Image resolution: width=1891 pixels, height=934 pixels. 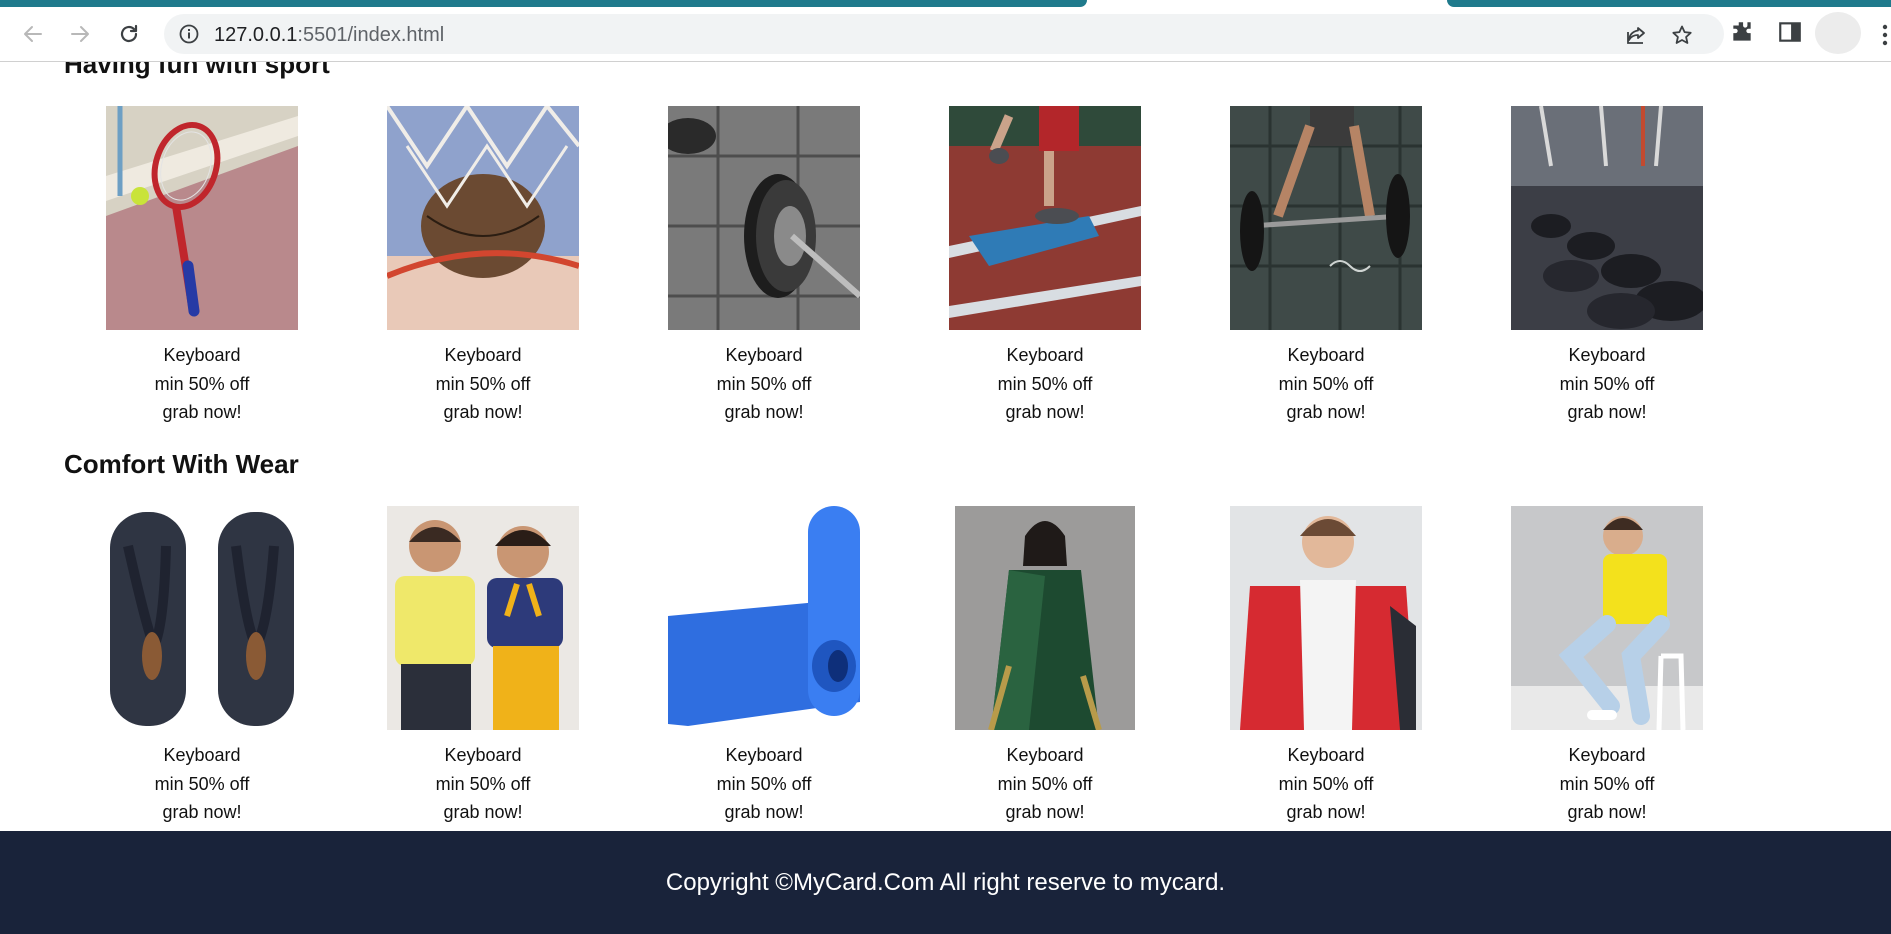 What do you see at coordinates (129, 34) in the screenshot?
I see `reload-icon` at bounding box center [129, 34].